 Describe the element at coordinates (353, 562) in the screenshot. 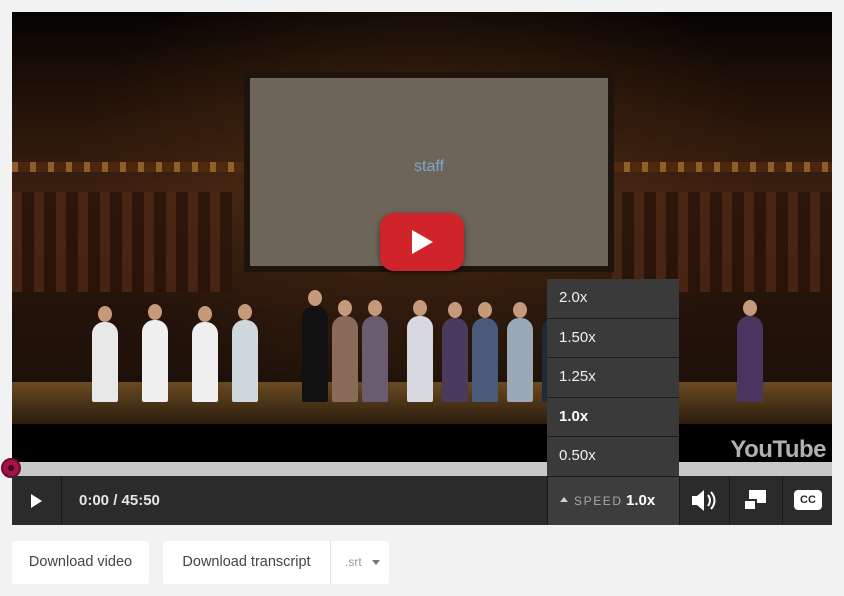

I see `format-value: .srt` at that location.